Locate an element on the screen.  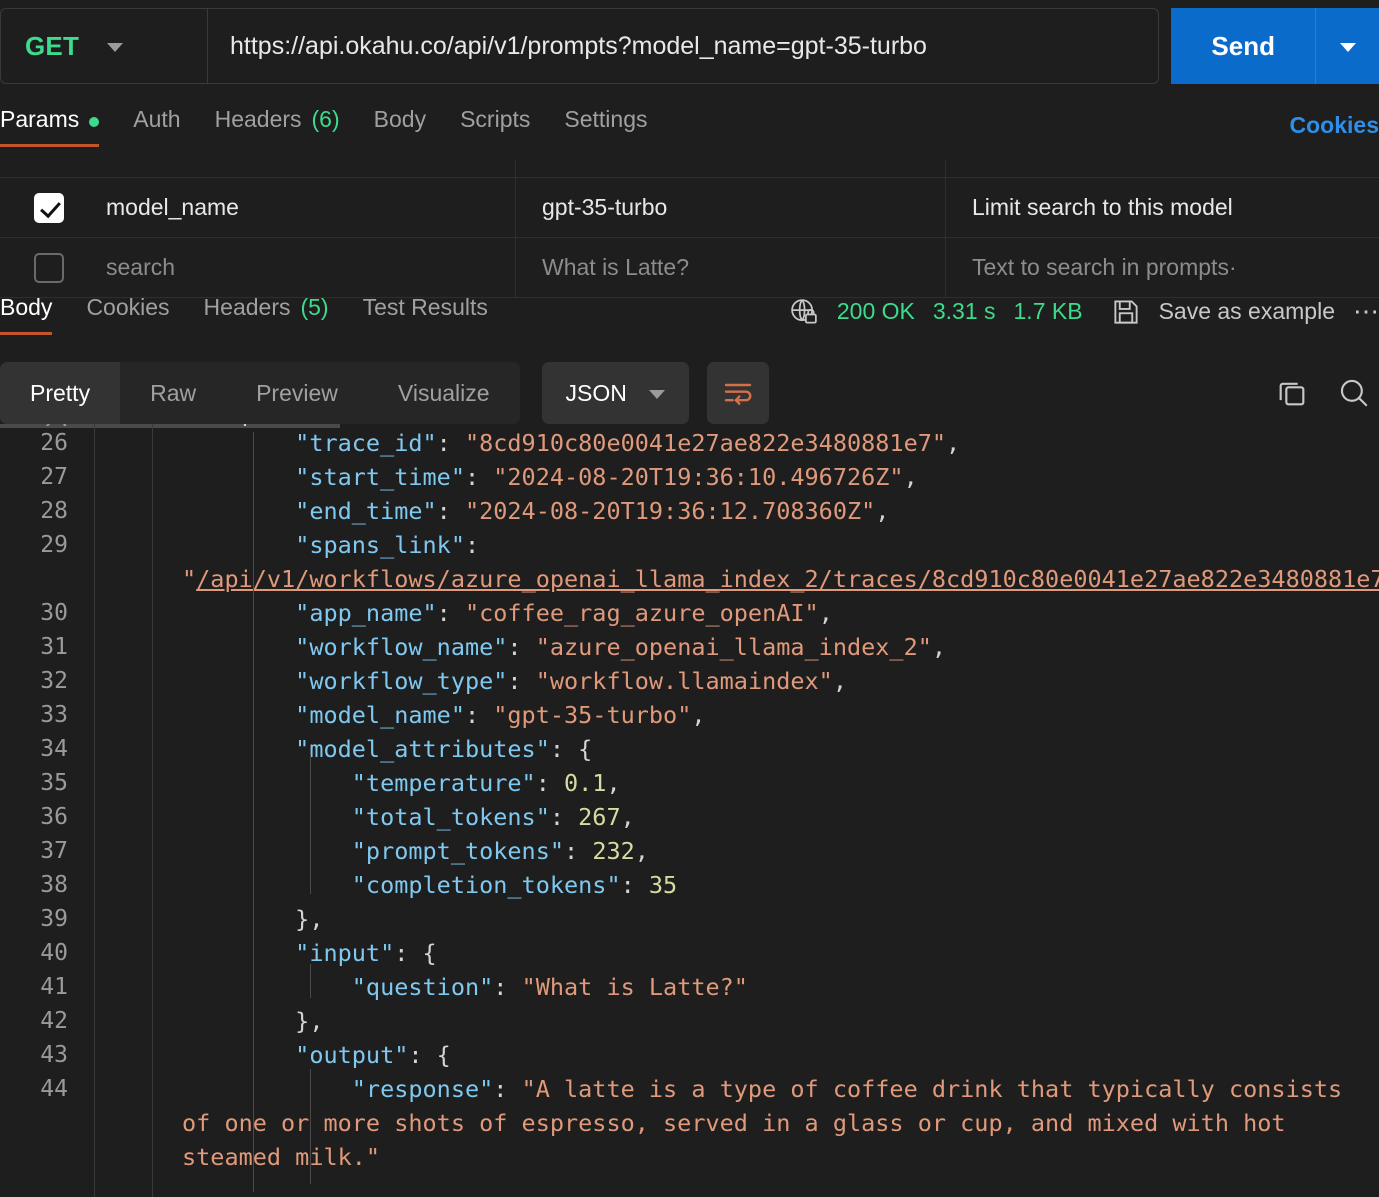
line-number: 36 is located at coordinates (54, 817).